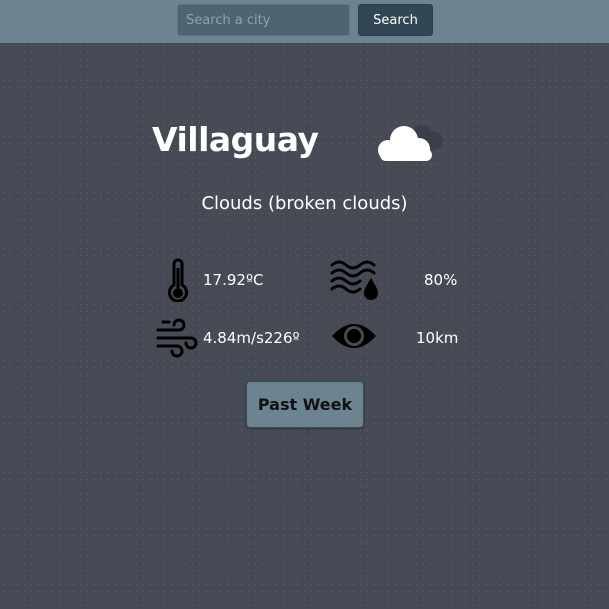 The width and height of the screenshot is (609, 609). What do you see at coordinates (177, 338) in the screenshot?
I see `wind-icon` at bounding box center [177, 338].